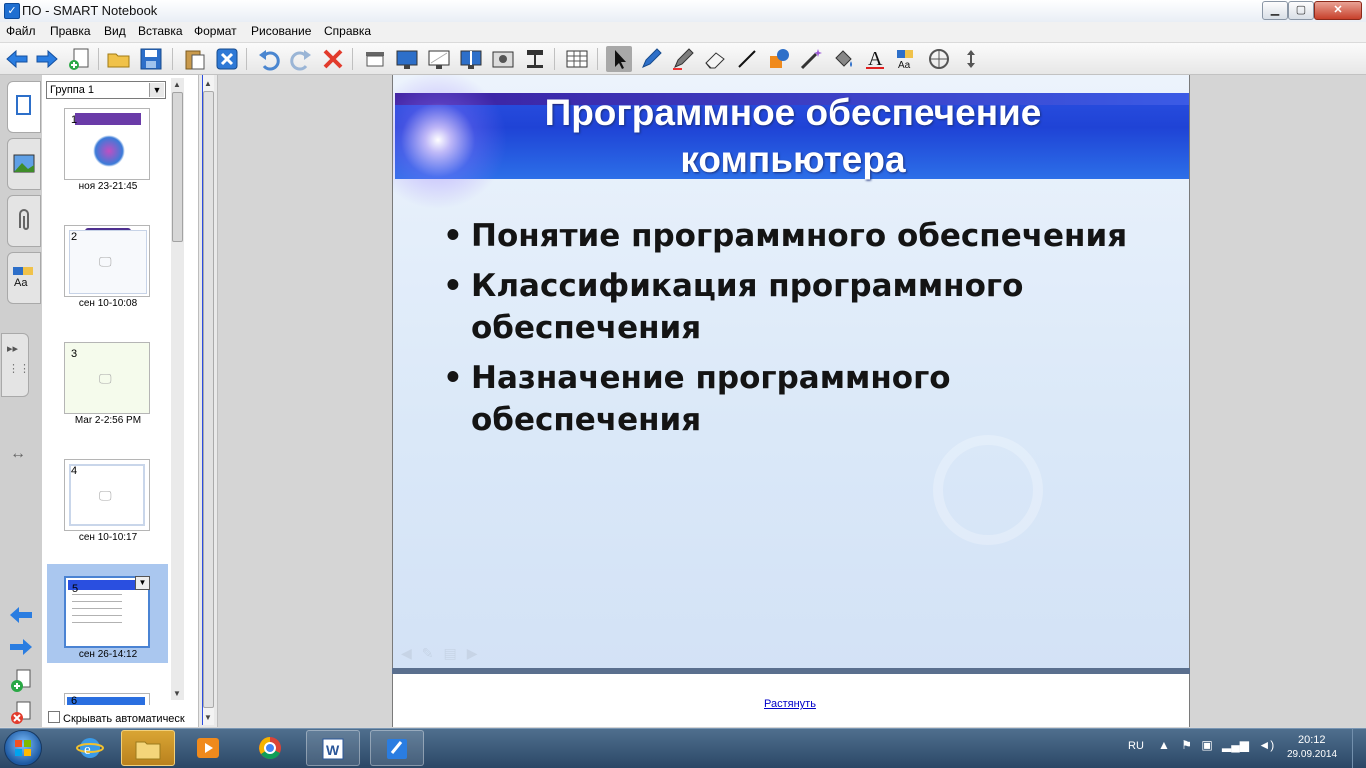 The width and height of the screenshot is (1366, 768). Describe the element at coordinates (160, 31) in the screenshot. I see `menu-insert: Вставка` at that location.